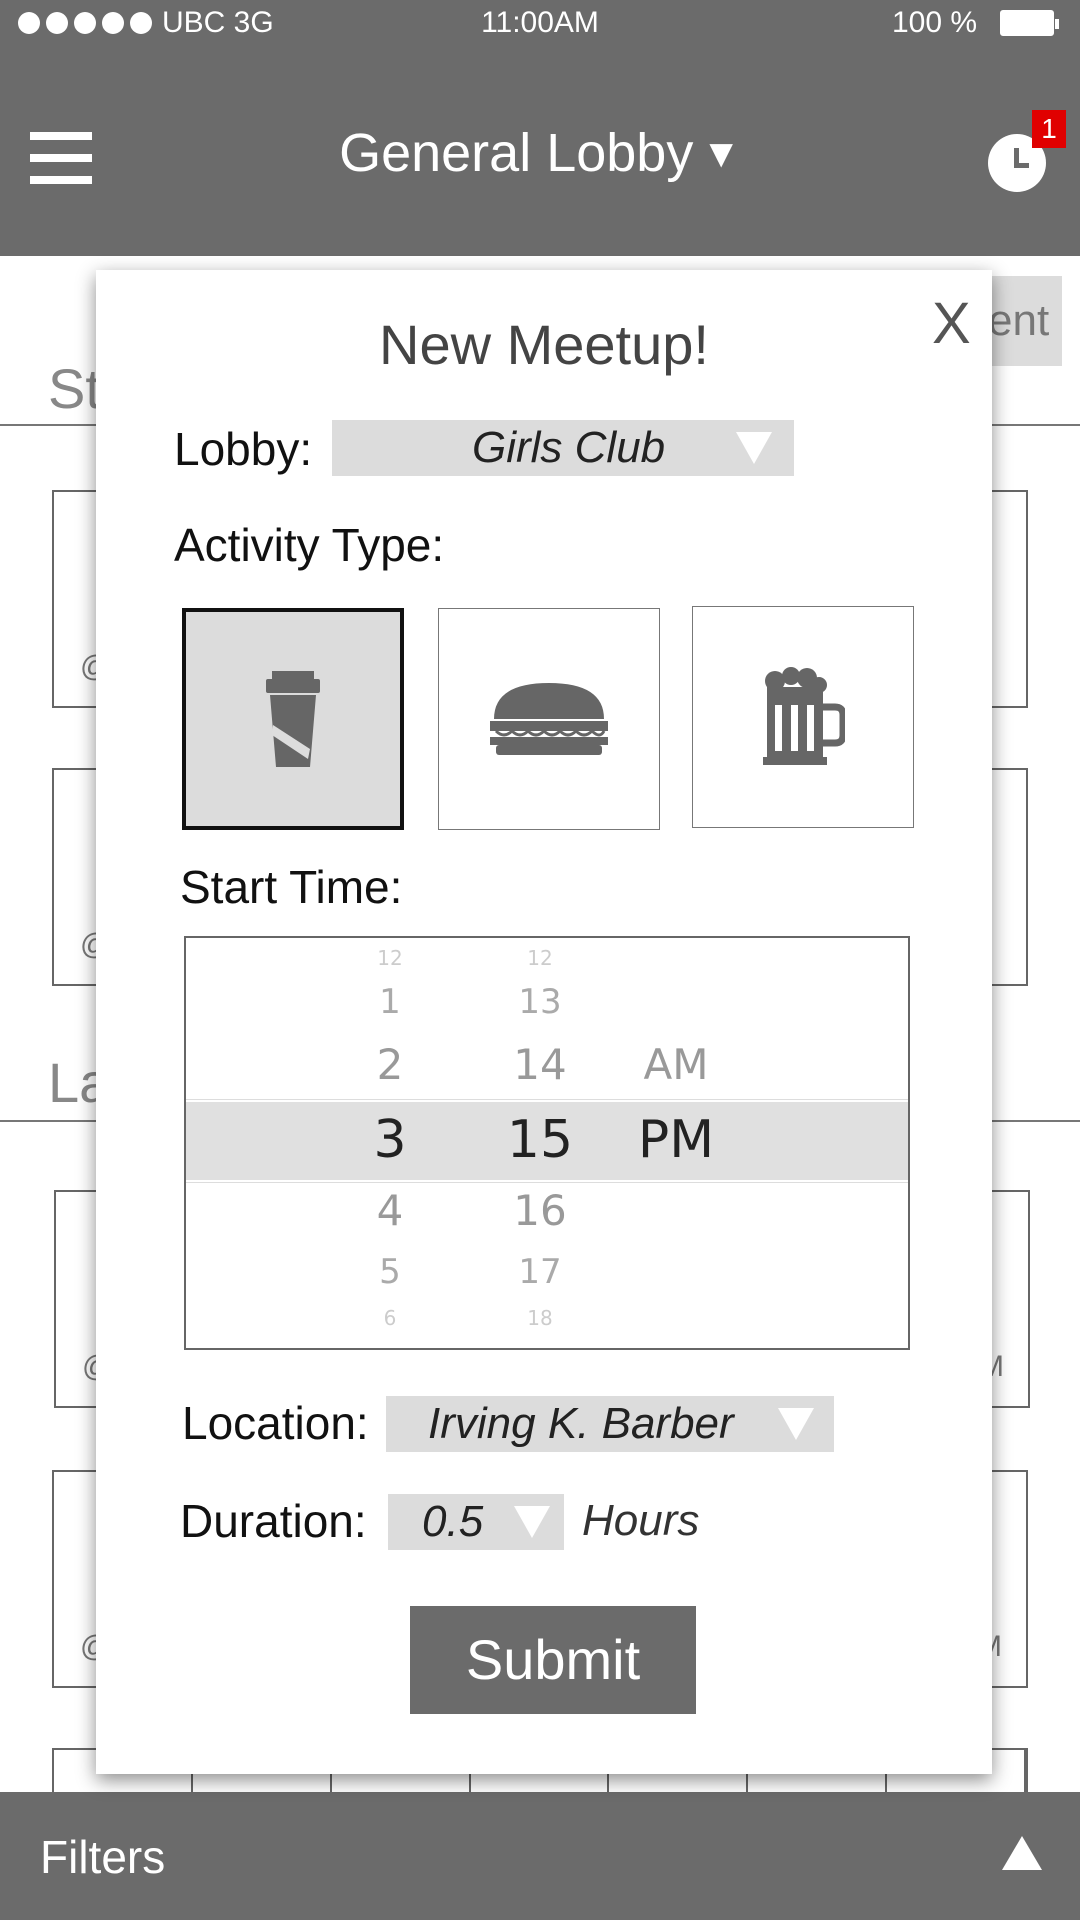 This screenshot has width=1080, height=1920. I want to click on picker-hour: 6, so click(390, 1318).